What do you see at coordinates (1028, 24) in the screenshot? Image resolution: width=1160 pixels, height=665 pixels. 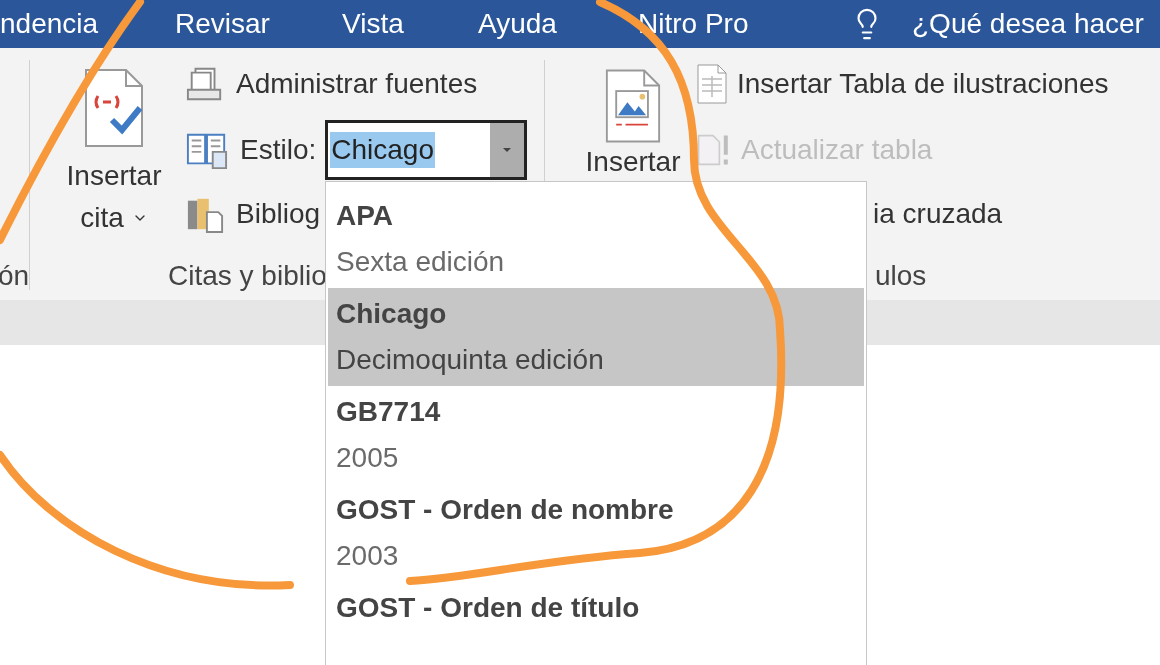 I see `tell-me-prompt: ¿Qué desea hacer` at bounding box center [1028, 24].